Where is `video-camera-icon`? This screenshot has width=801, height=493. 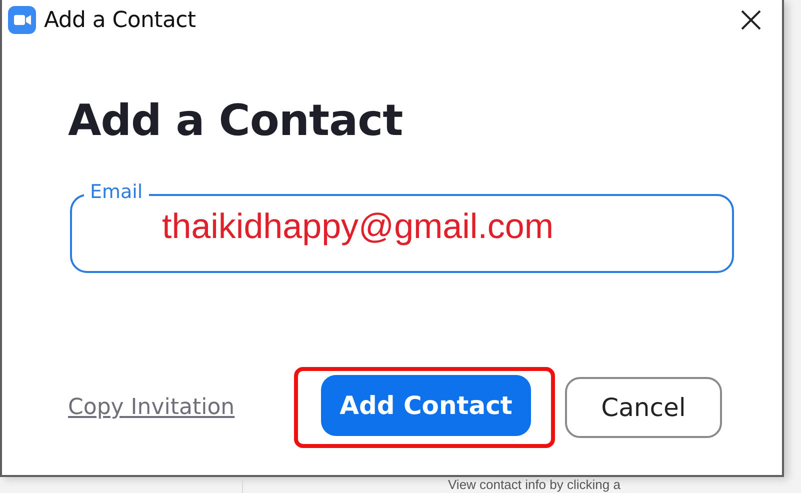 video-camera-icon is located at coordinates (22, 20).